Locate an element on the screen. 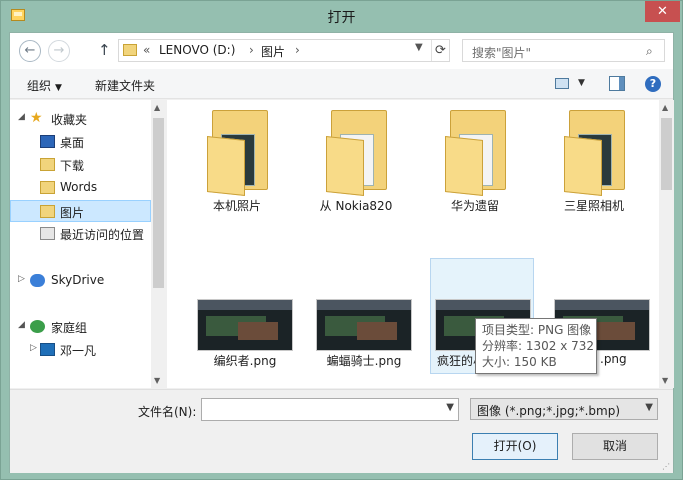  folder-label: 三星照相机 is located at coordinates (593, 206).